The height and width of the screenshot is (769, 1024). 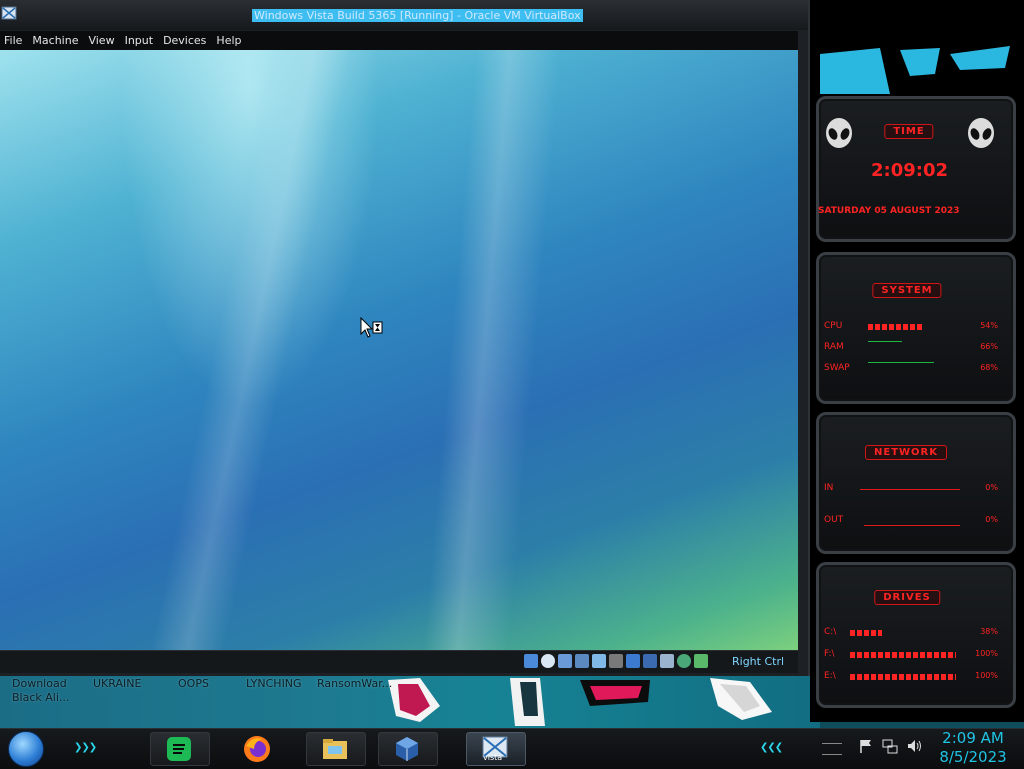 I want to click on vista-vm-label: vista, so click(x=493, y=757).